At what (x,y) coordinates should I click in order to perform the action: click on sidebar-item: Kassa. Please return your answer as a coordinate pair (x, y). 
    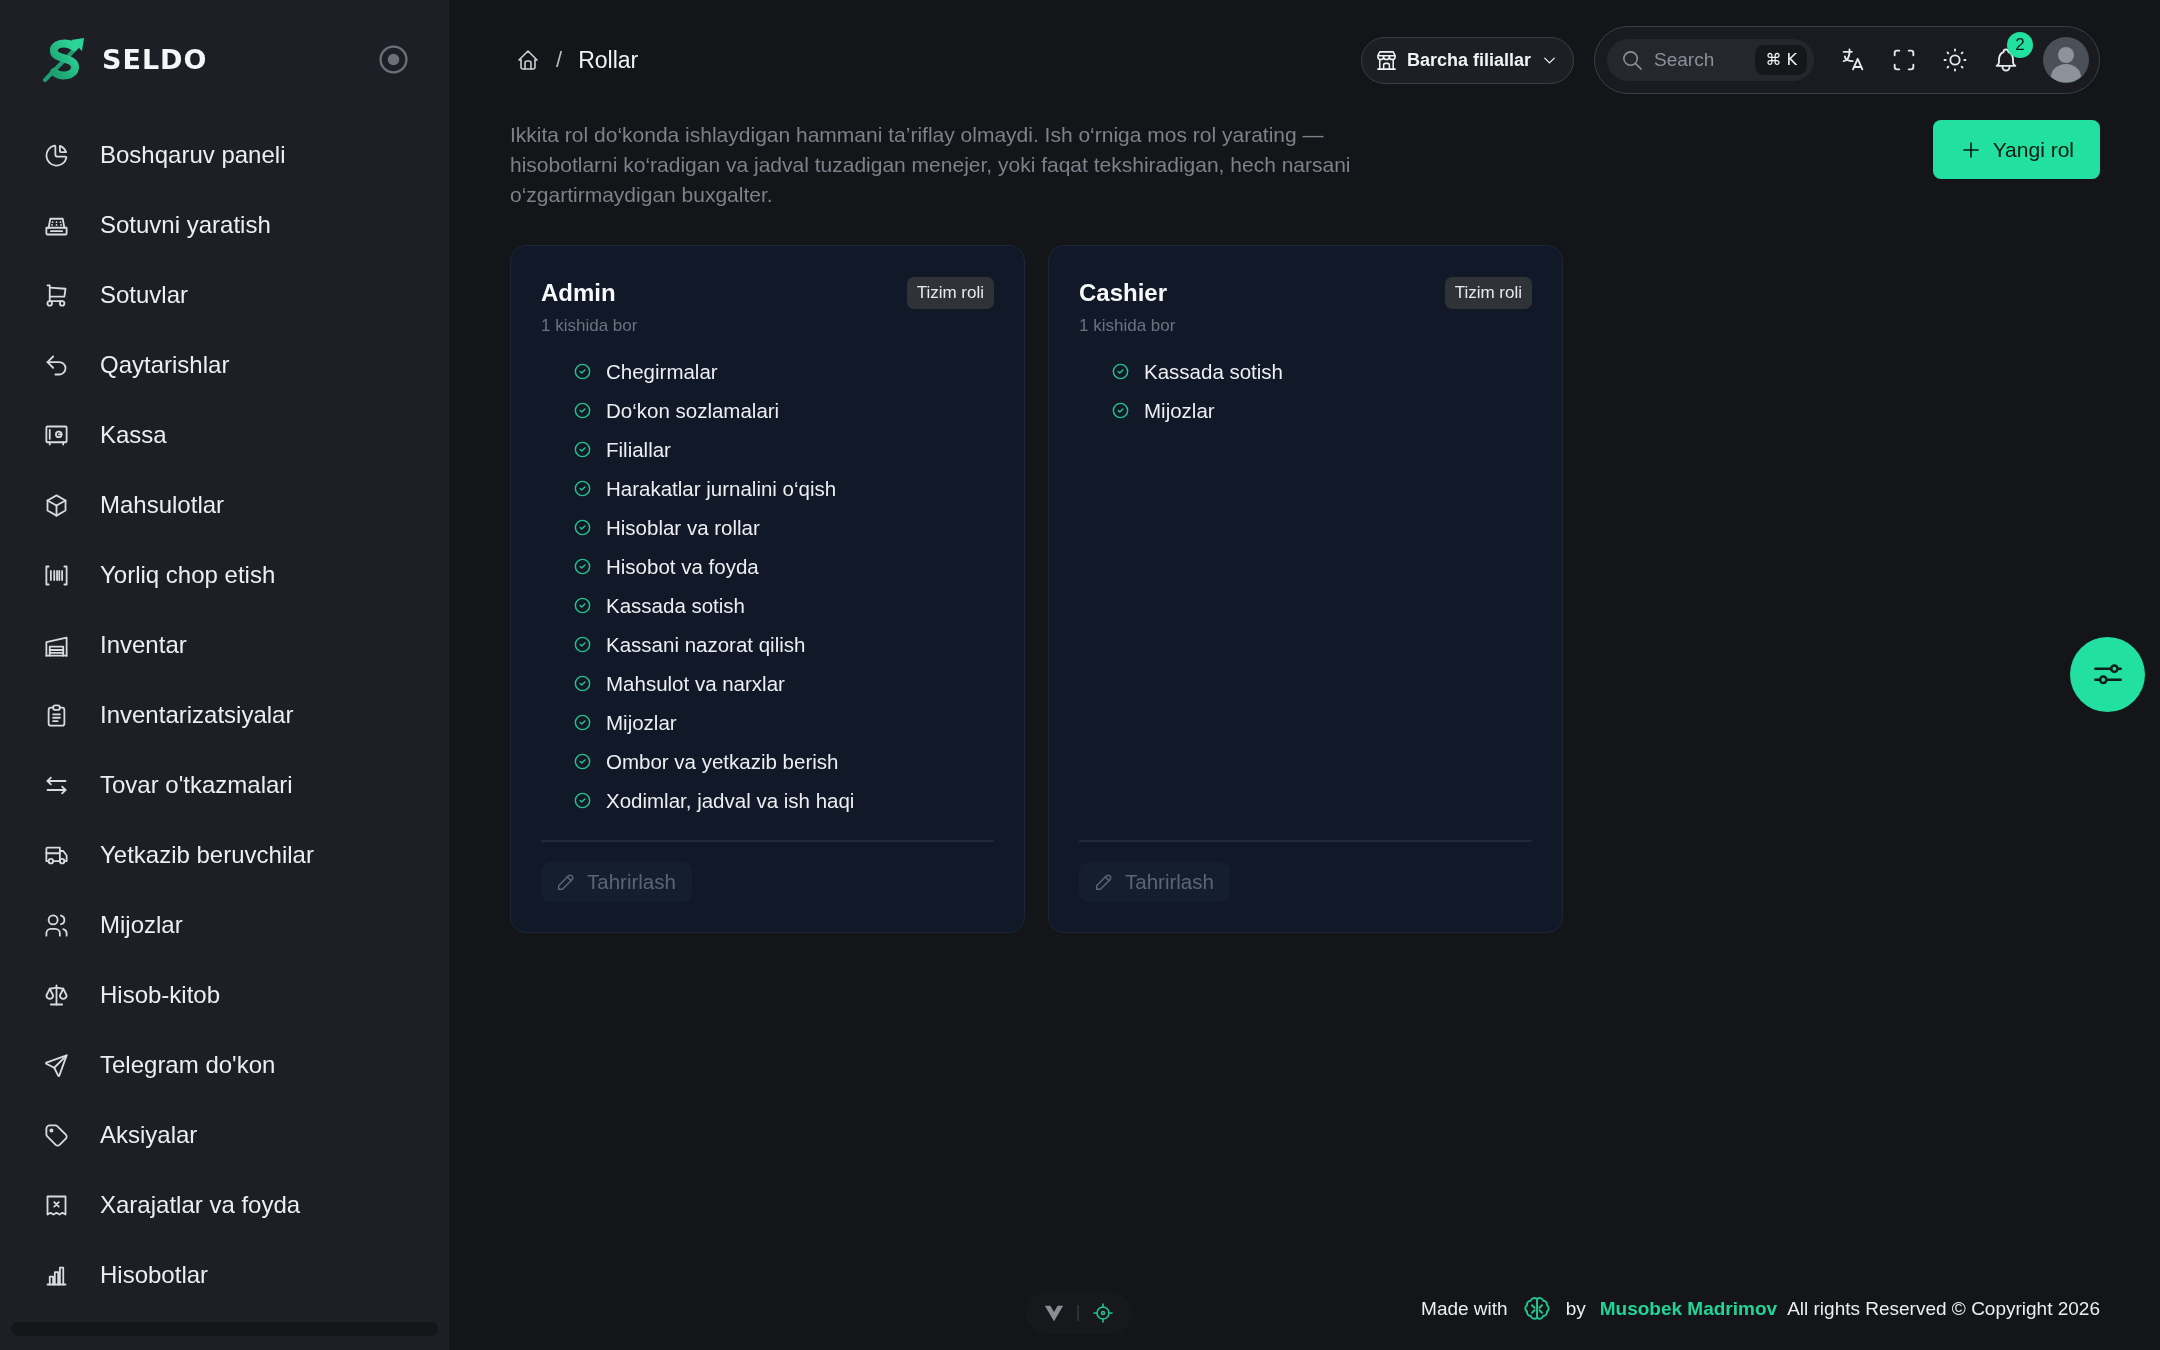
    Looking at the image, I should click on (224, 435).